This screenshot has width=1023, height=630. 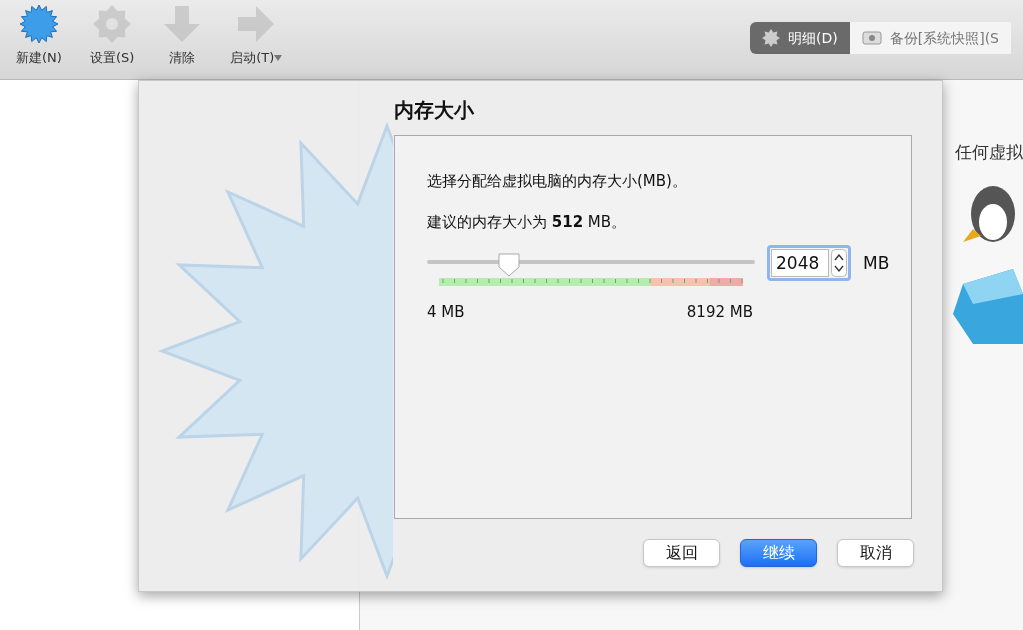 What do you see at coordinates (681, 553) in the screenshot?
I see `dialog-button: 返回` at bounding box center [681, 553].